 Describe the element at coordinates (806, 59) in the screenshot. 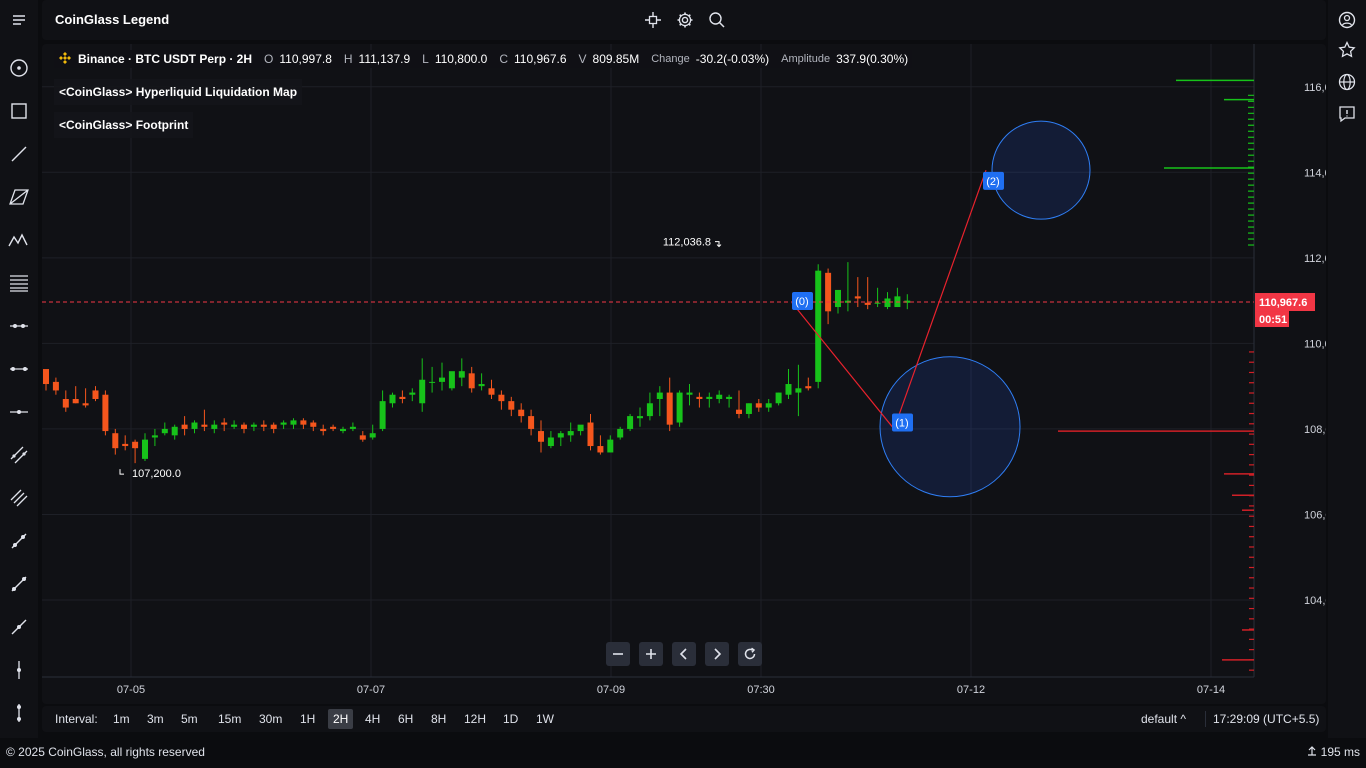

I see `amplitude-label: Amplitude` at that location.